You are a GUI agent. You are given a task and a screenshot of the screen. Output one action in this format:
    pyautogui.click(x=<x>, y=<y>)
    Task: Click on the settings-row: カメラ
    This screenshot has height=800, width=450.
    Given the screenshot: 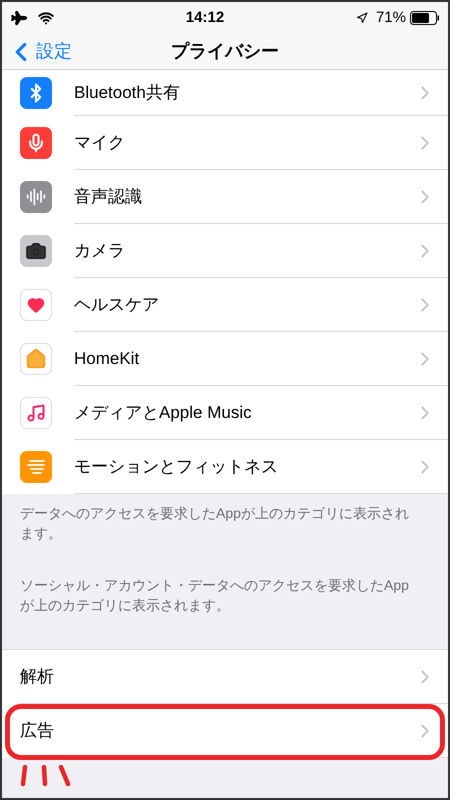 What is the action you would take?
    pyautogui.click(x=225, y=251)
    